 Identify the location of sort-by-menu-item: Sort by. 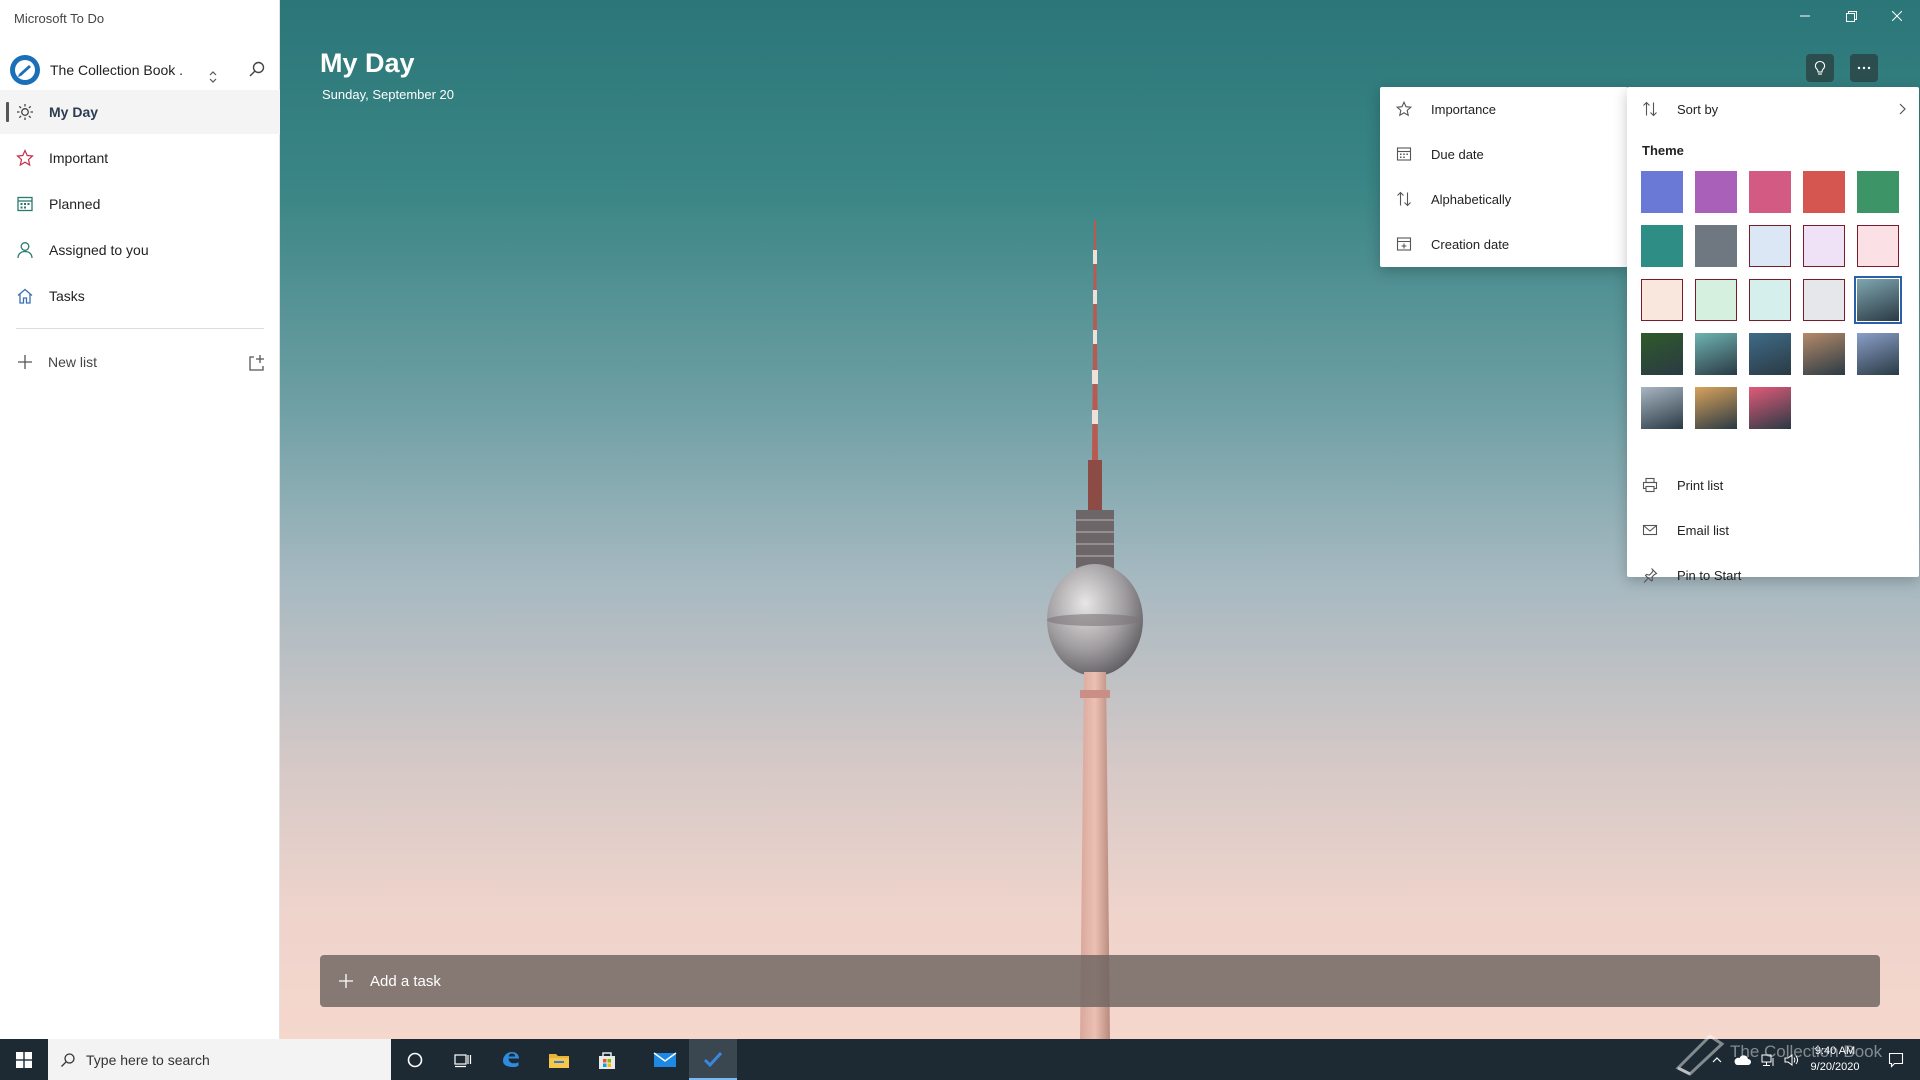
(1773, 109).